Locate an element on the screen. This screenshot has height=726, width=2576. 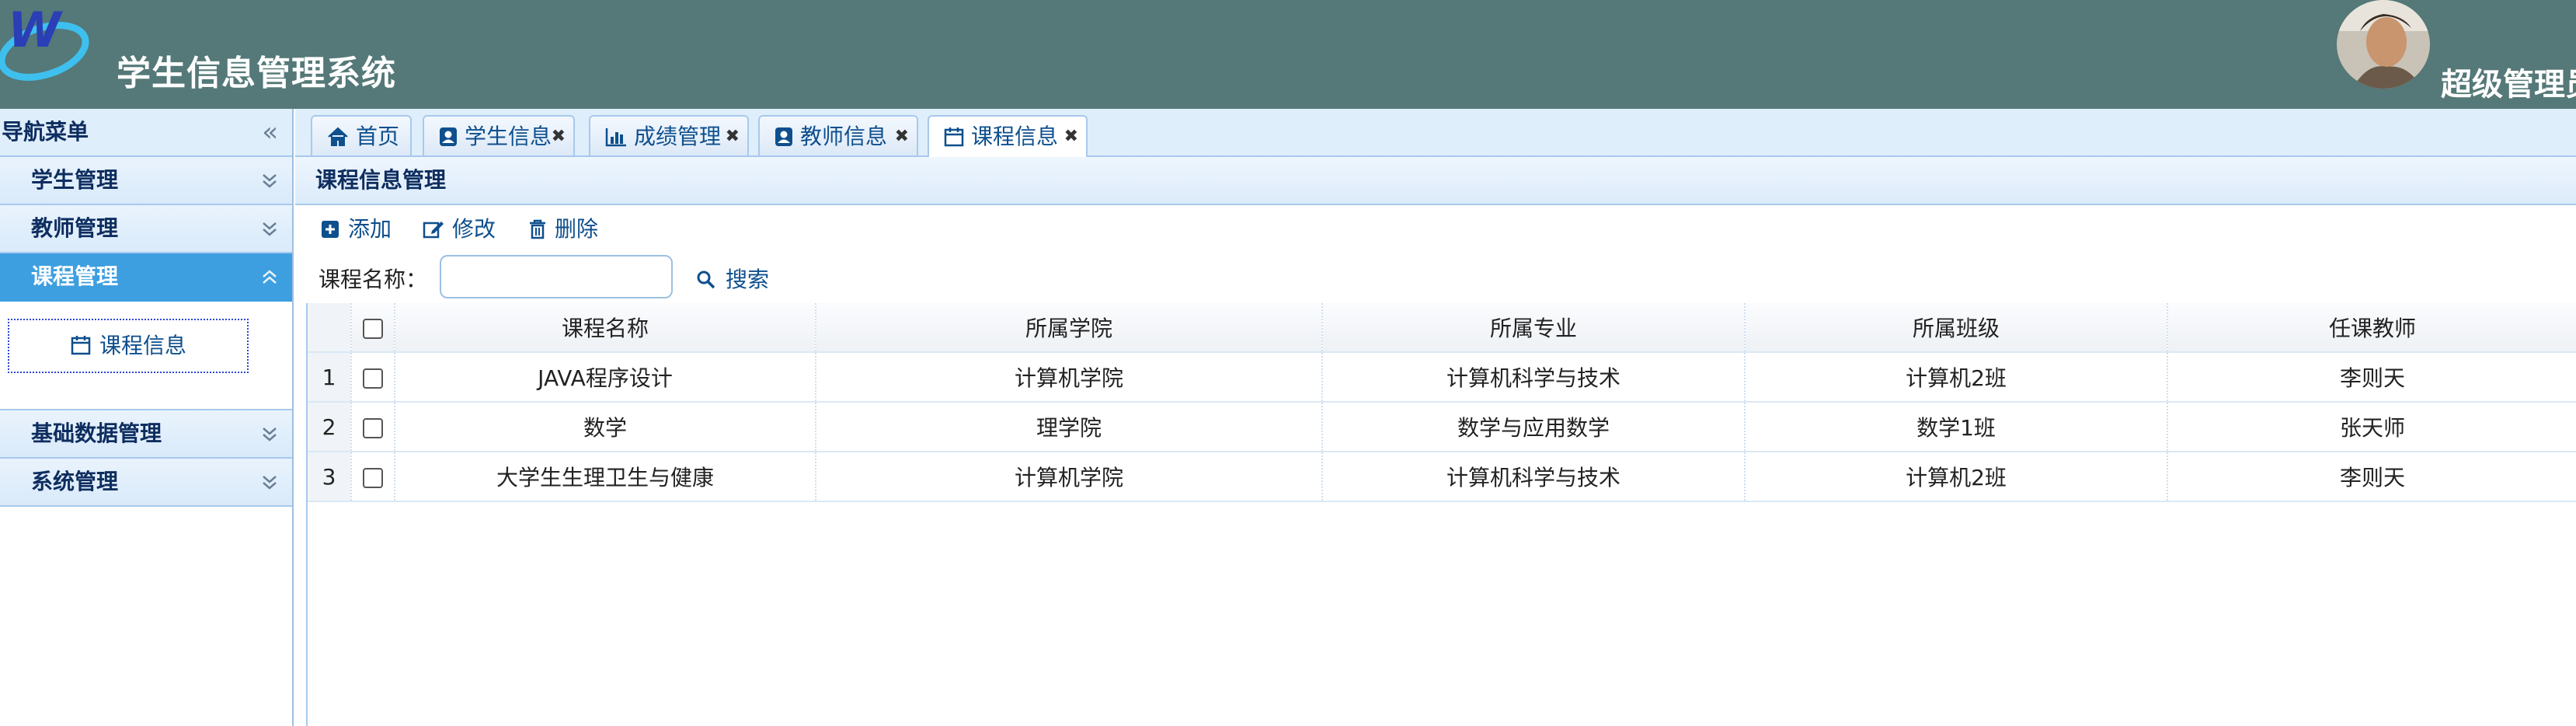
sidebar-header: 导航菜单 « is located at coordinates (146, 133).